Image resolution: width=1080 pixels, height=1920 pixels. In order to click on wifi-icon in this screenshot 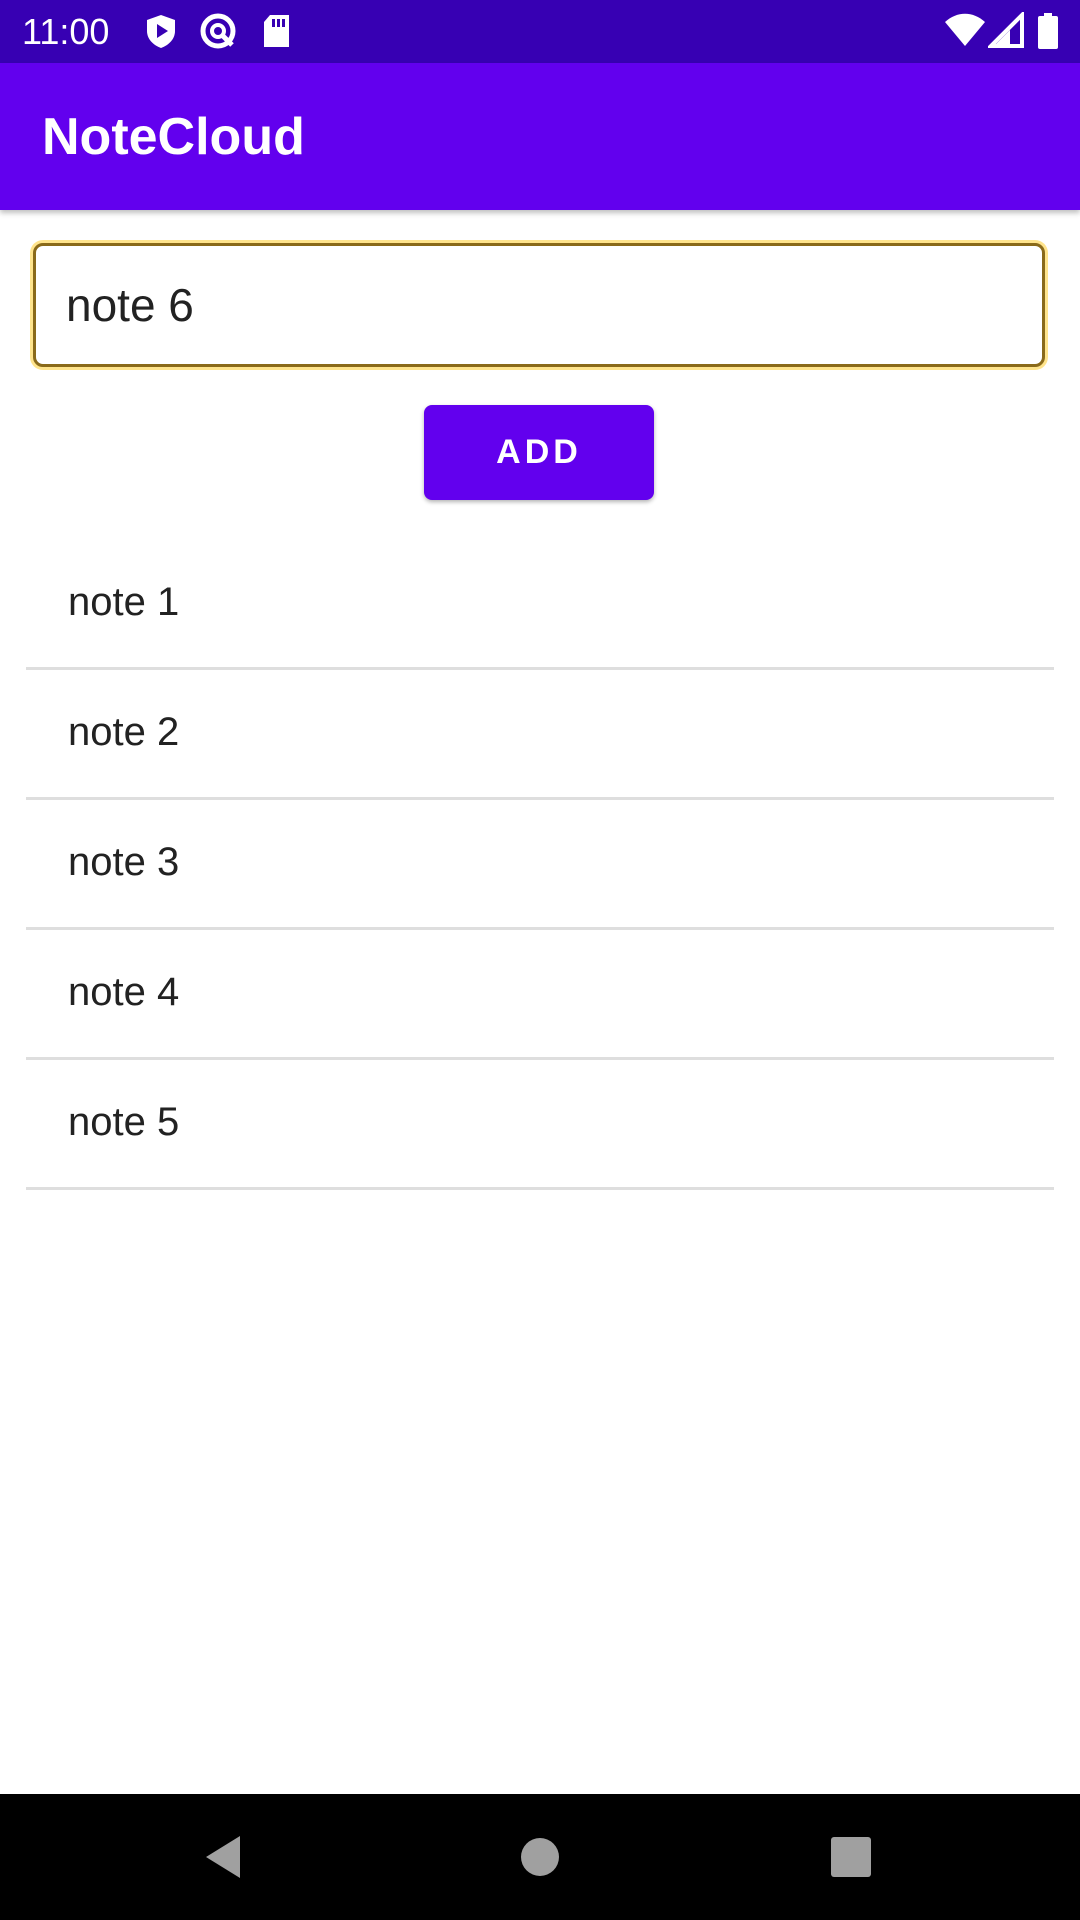, I will do `click(965, 31)`.